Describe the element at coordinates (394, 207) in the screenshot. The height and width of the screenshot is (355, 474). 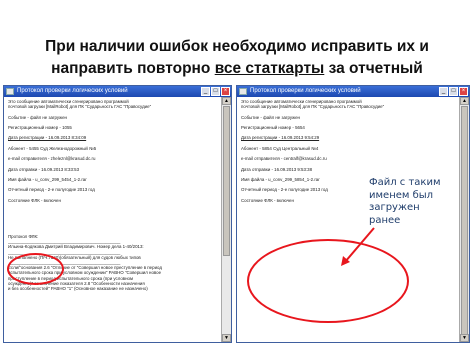
I see `note-line: загружен` at that location.